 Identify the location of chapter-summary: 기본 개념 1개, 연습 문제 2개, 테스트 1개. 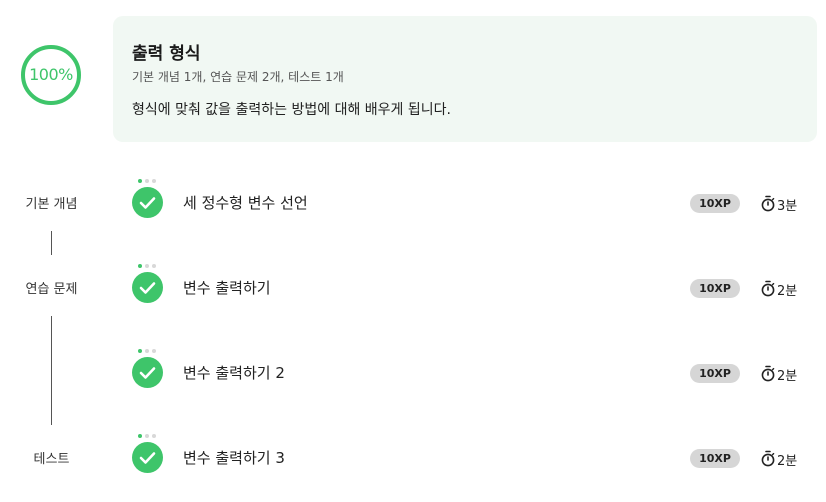
(238, 77).